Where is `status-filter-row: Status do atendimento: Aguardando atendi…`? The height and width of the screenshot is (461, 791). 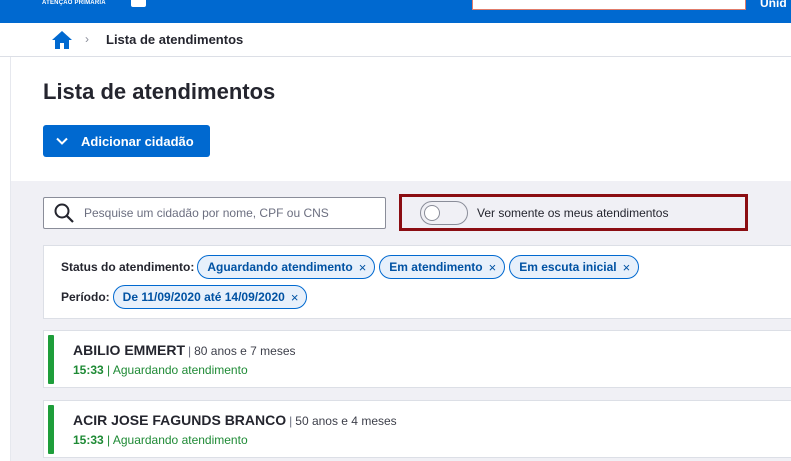 status-filter-row: Status do atendimento: Aguardando atendi… is located at coordinates (352, 267).